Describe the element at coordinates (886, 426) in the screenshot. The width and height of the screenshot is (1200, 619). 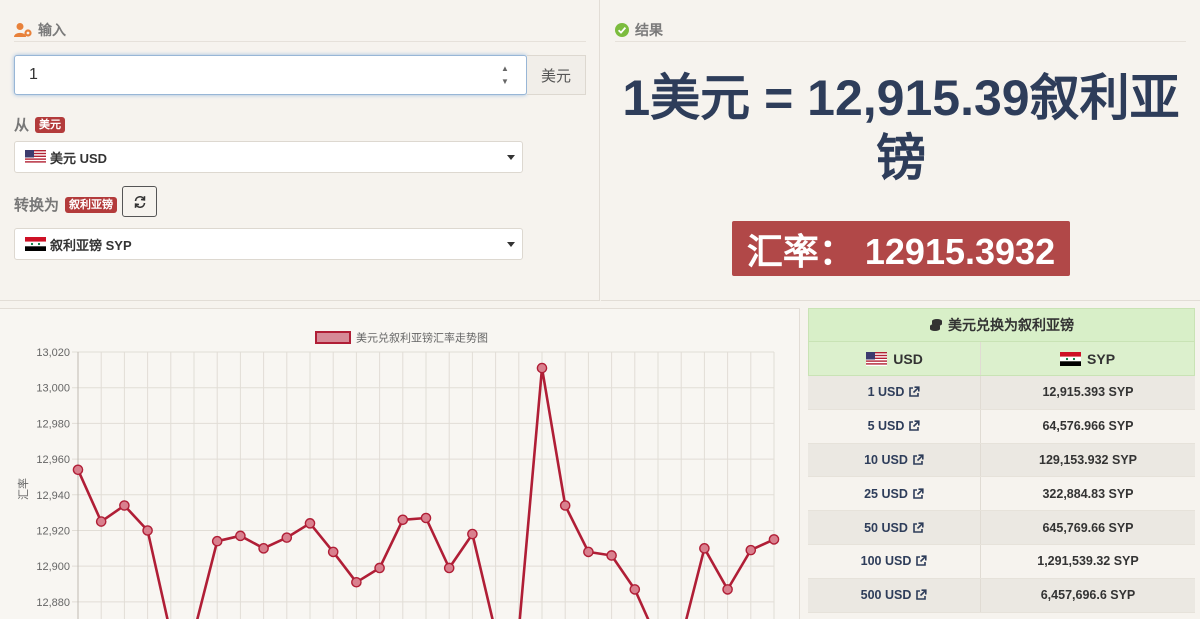
I see `usd-amount: 5 USD` at that location.